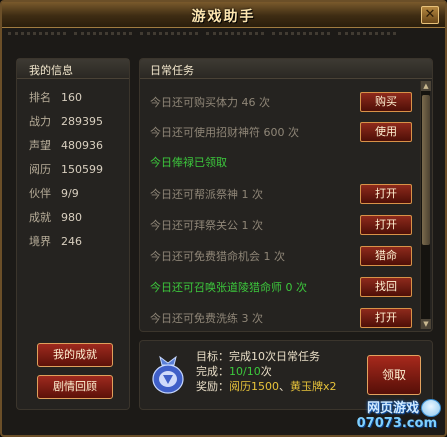  What do you see at coordinates (286, 69) in the screenshot?
I see `daily-tasks-header: 日常任务` at bounding box center [286, 69].